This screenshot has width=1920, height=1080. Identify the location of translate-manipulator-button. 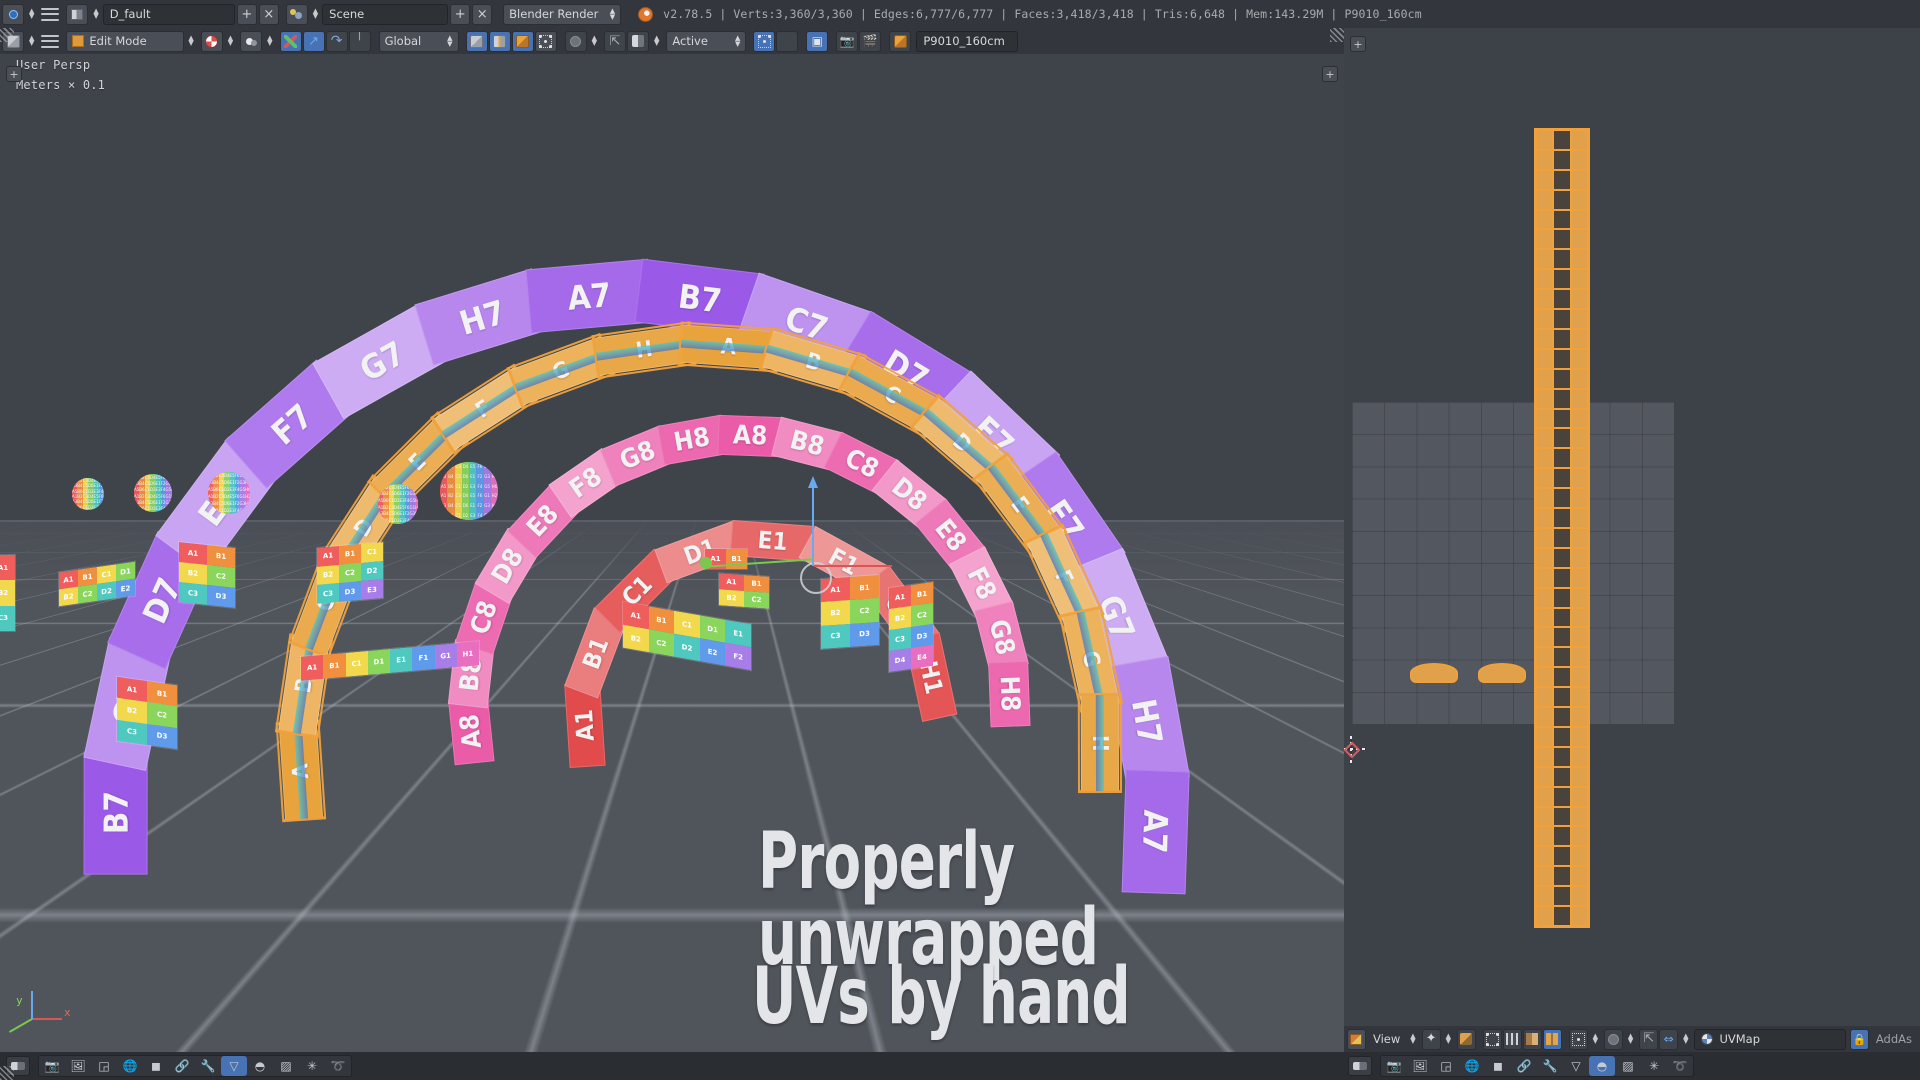
(290, 41).